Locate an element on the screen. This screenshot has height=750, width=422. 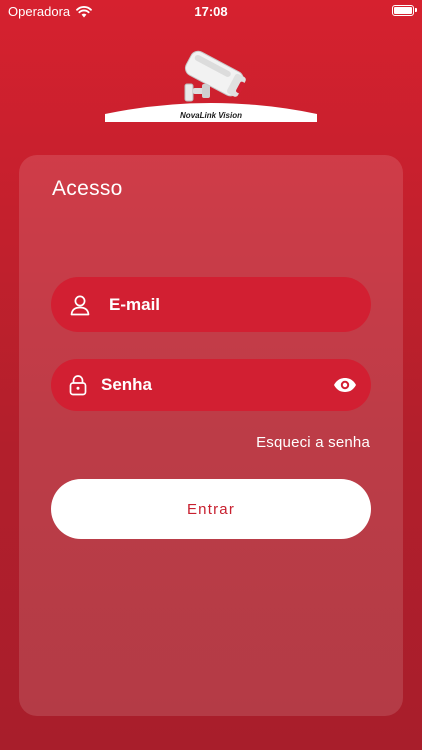
app-logo: NovaLink Vision is located at coordinates (211, 87).